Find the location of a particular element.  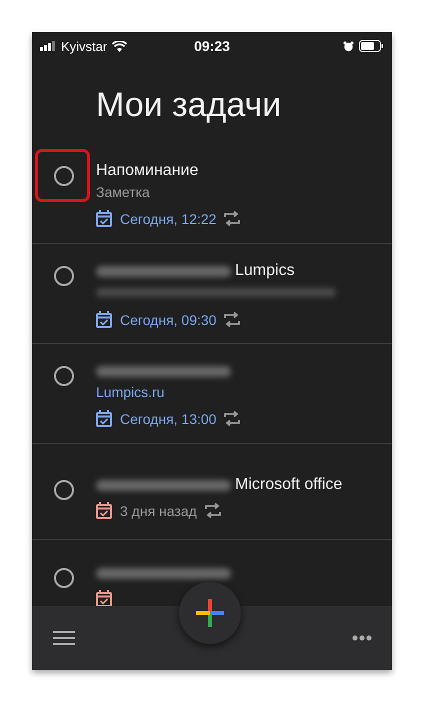

menu-icon is located at coordinates (64, 638).